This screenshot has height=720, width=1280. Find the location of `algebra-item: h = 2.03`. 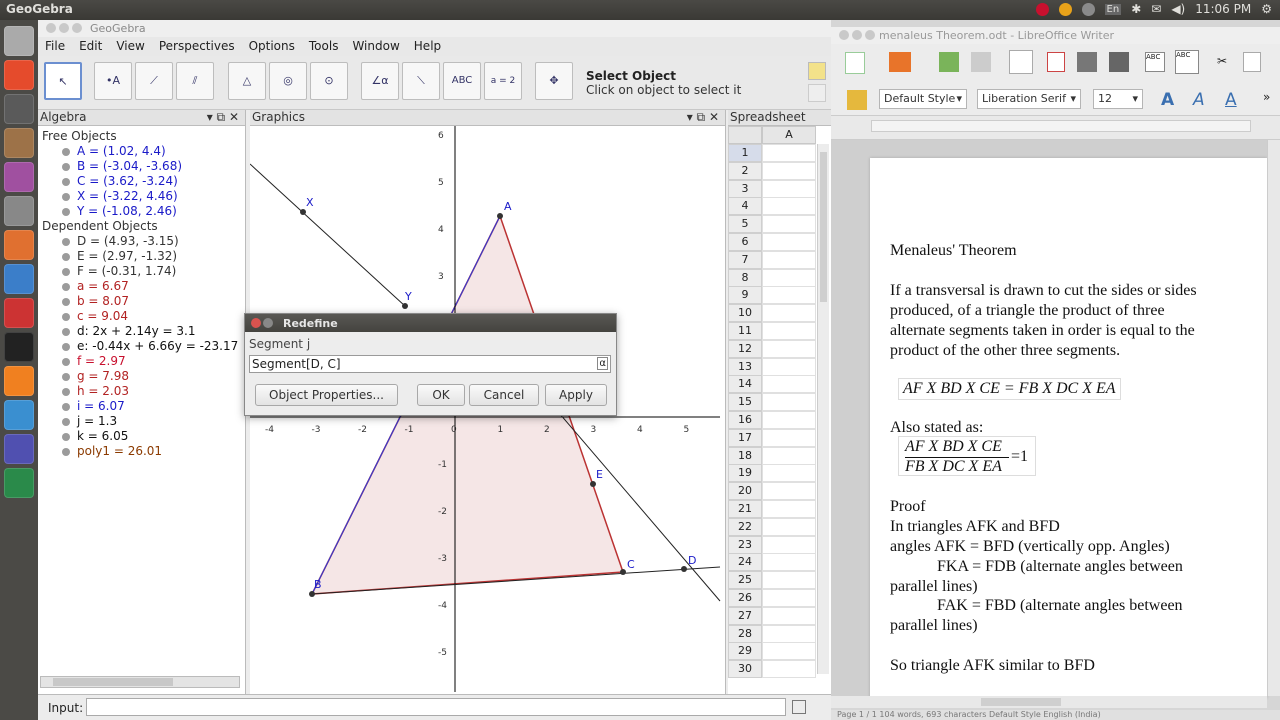

algebra-item: h = 2.03 is located at coordinates (95, 391).